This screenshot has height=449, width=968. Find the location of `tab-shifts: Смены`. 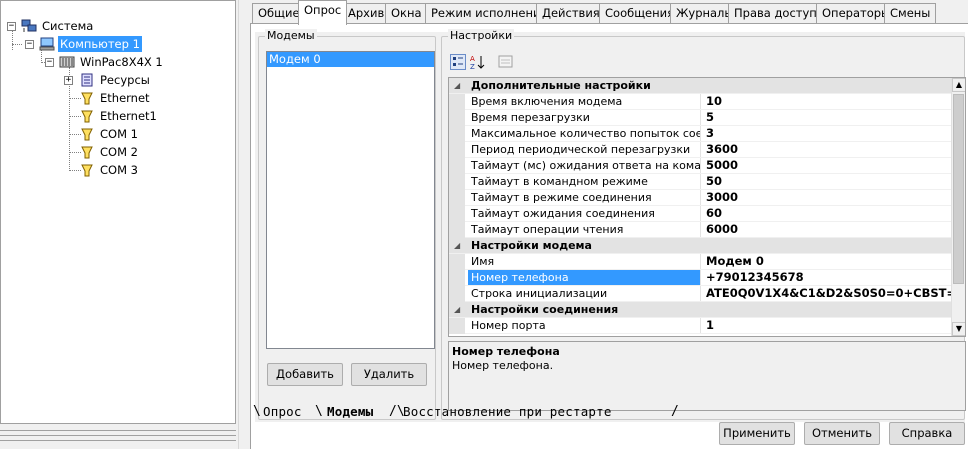

tab-shifts: Смены is located at coordinates (910, 13).